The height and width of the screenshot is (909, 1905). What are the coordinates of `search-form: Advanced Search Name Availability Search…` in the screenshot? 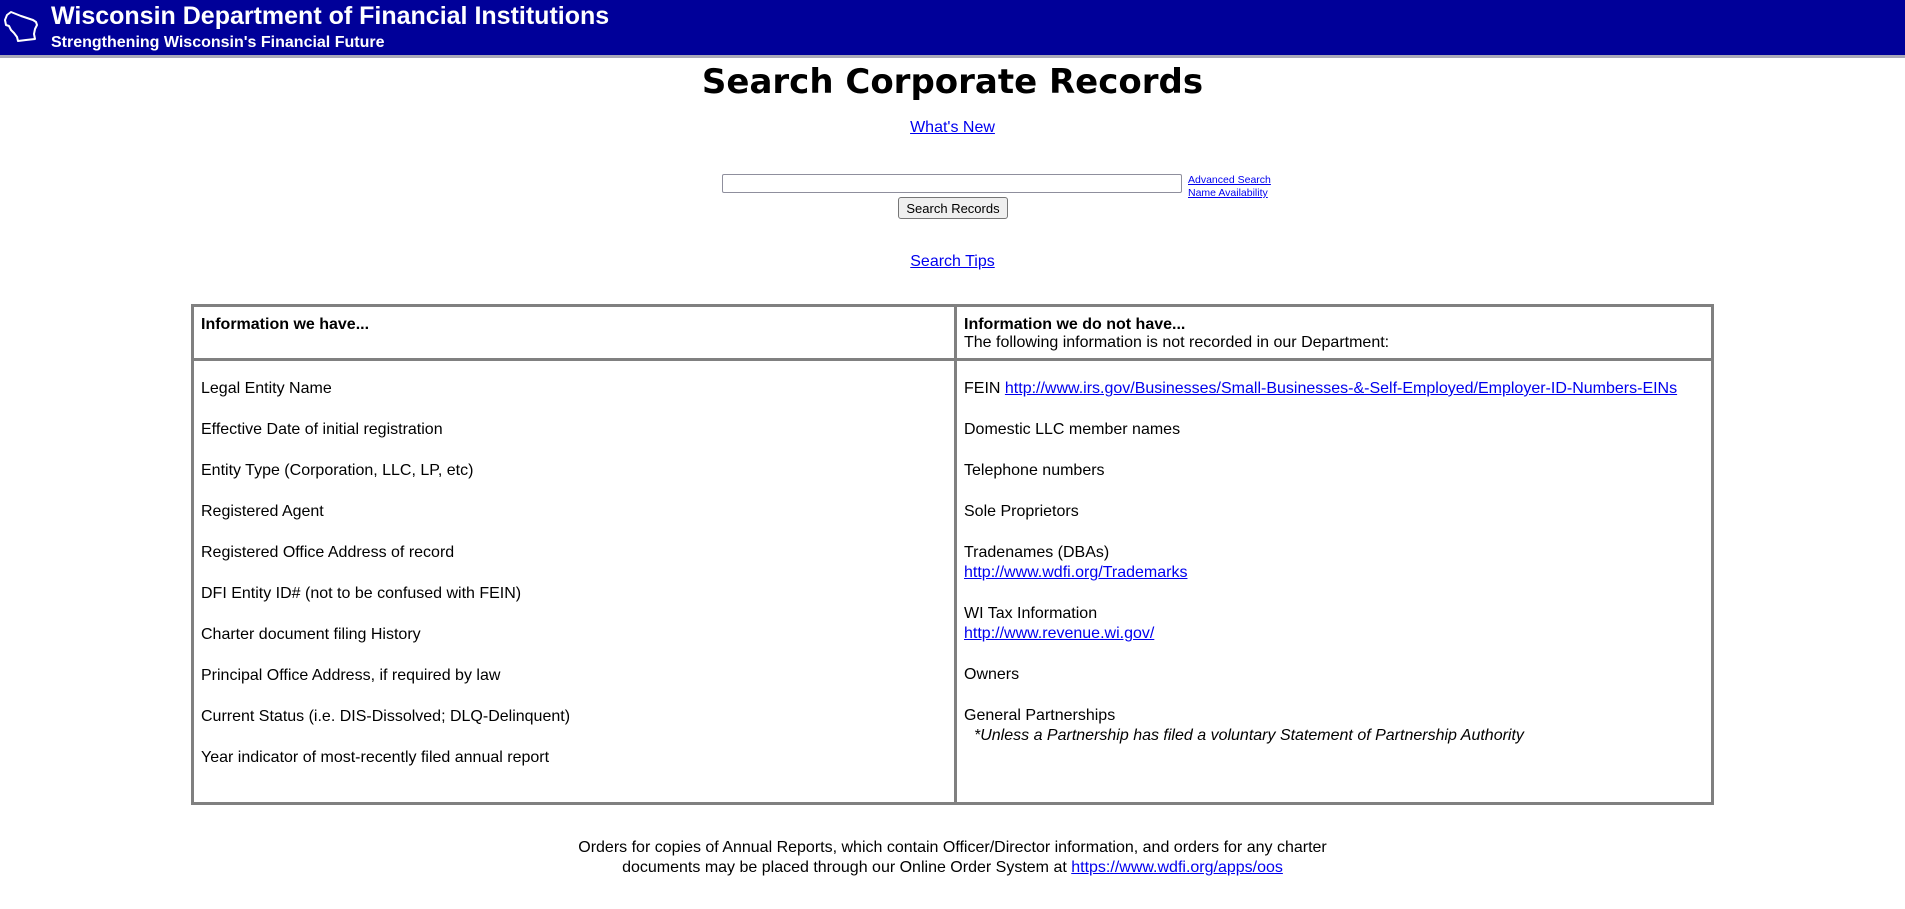 It's located at (1002, 197).